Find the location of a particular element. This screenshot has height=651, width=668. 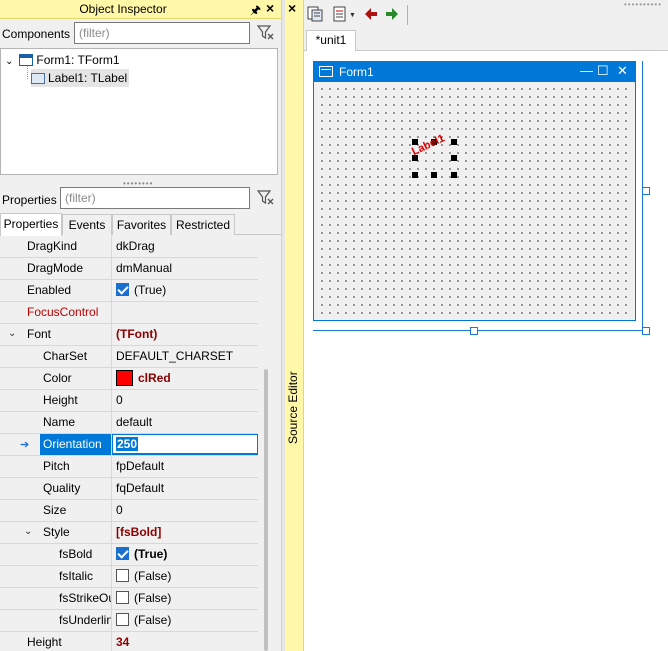

property-value: DEFAULT_CHARSET is located at coordinates (185, 356).